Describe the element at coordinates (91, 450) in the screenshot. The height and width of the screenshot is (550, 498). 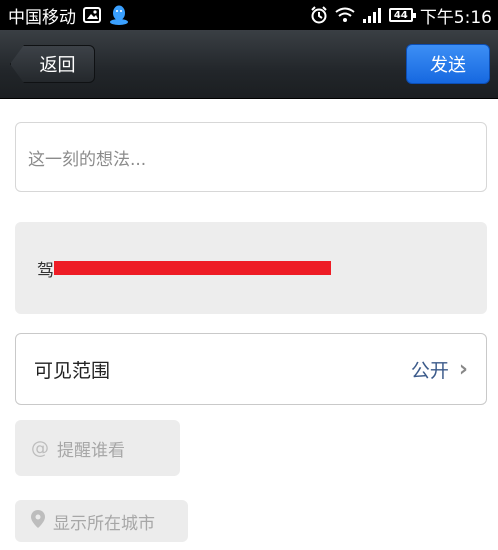
I see `mention-label: 提醒谁看` at that location.